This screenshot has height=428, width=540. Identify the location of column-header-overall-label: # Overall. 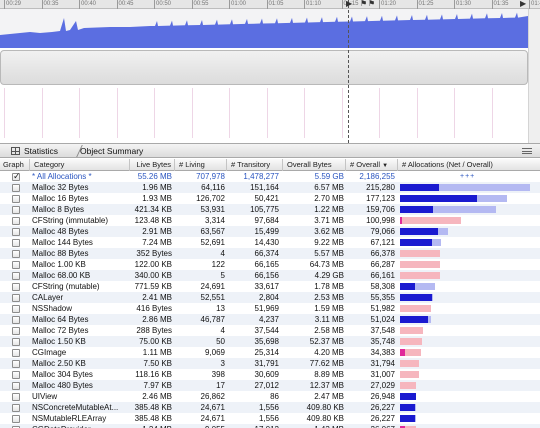
(365, 164).